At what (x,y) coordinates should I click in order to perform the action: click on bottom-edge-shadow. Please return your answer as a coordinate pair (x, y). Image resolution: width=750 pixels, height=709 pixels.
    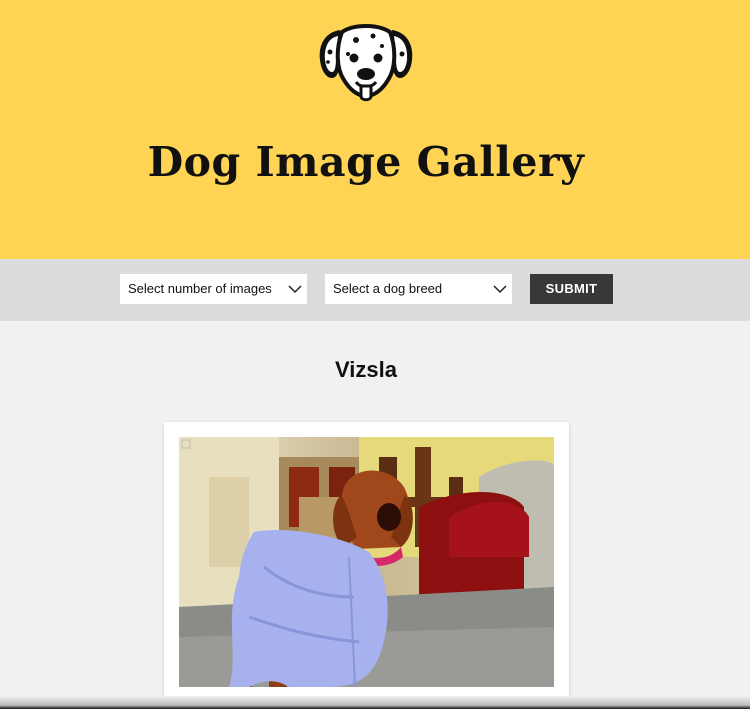
    Looking at the image, I should click on (375, 702).